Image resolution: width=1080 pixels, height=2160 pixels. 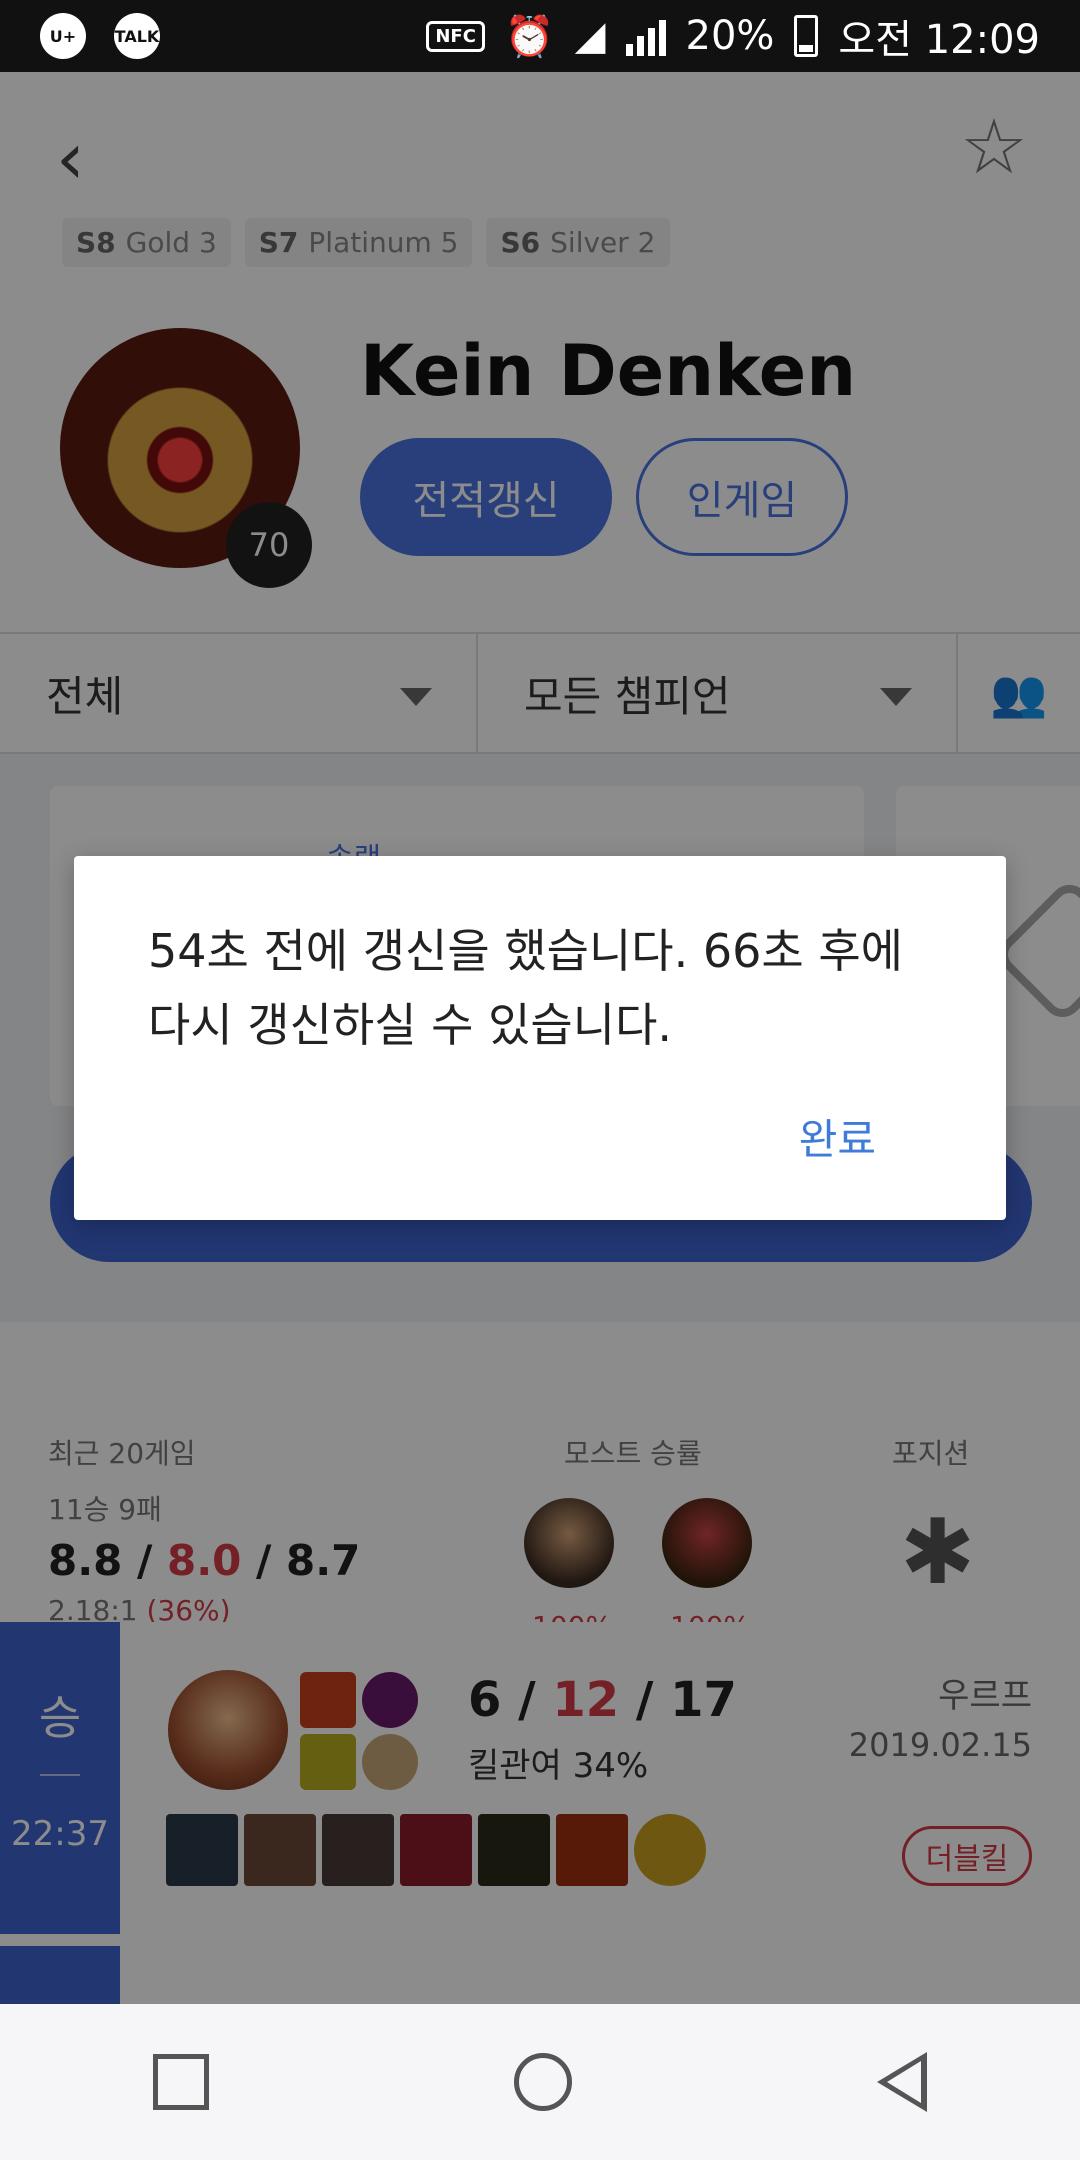 I want to click on signal-icon, so click(x=645, y=36).